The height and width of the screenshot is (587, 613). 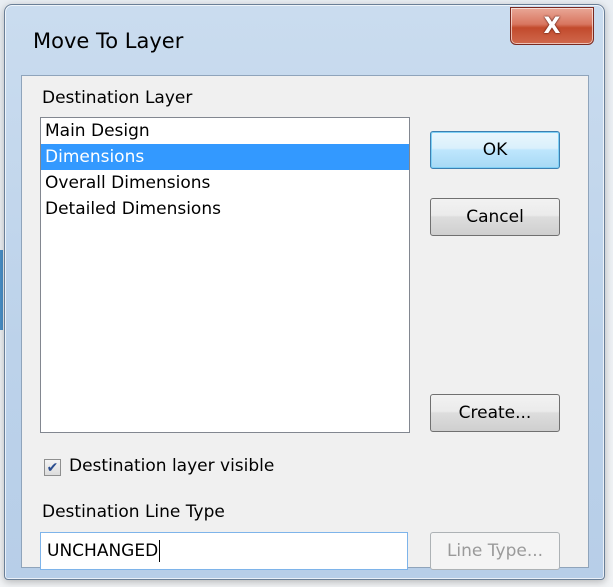 I want to click on checkmark-icon: ✔, so click(x=52, y=467).